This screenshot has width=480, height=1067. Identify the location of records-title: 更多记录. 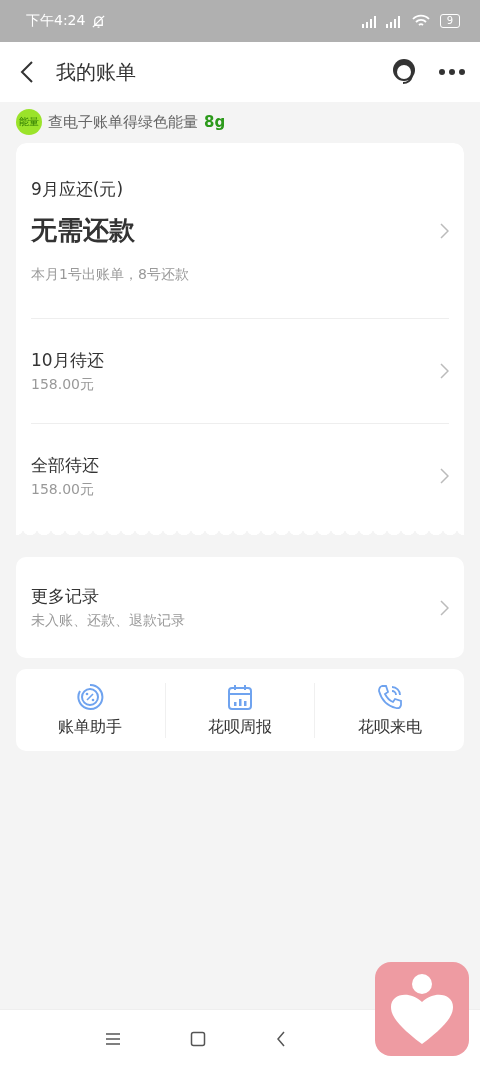
(65, 596).